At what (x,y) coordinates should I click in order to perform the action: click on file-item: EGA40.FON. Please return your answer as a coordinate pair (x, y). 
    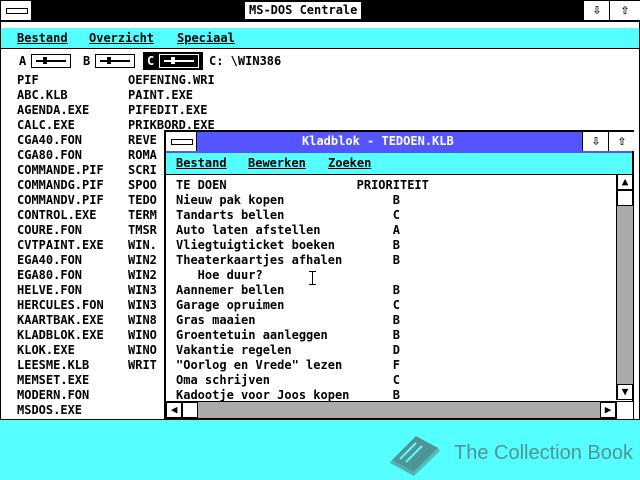
    Looking at the image, I should click on (49, 260).